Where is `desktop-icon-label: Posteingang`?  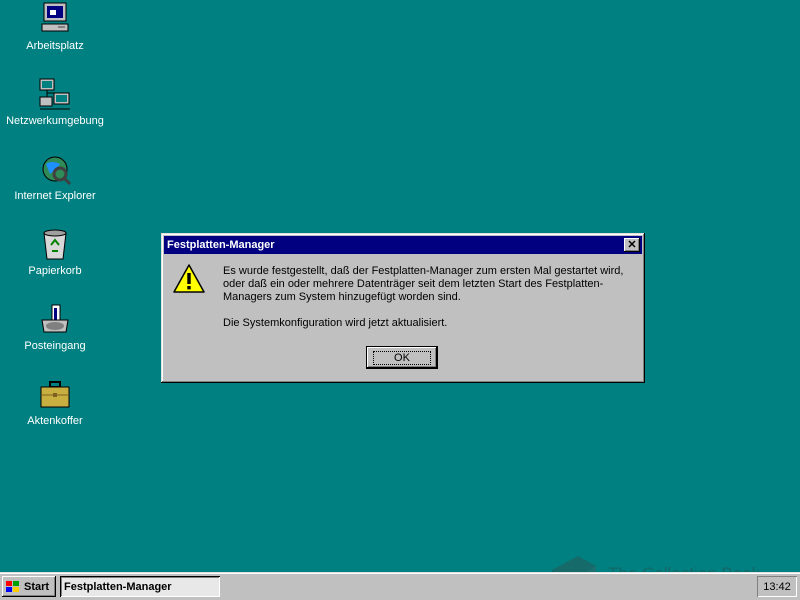 desktop-icon-label: Posteingang is located at coordinates (55, 346).